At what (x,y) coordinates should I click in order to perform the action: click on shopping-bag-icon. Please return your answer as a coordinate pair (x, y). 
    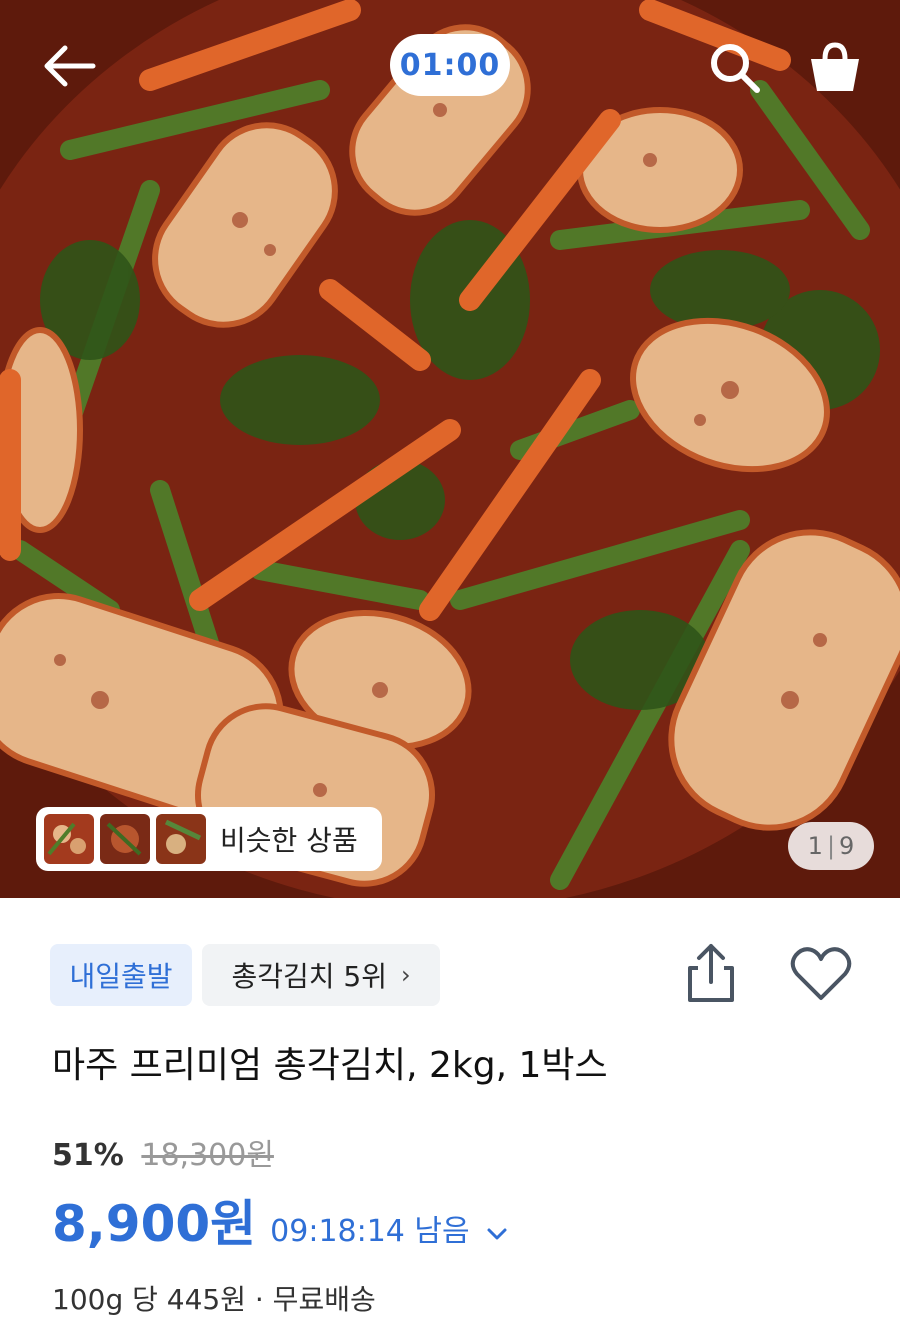
    Looking at the image, I should click on (835, 66).